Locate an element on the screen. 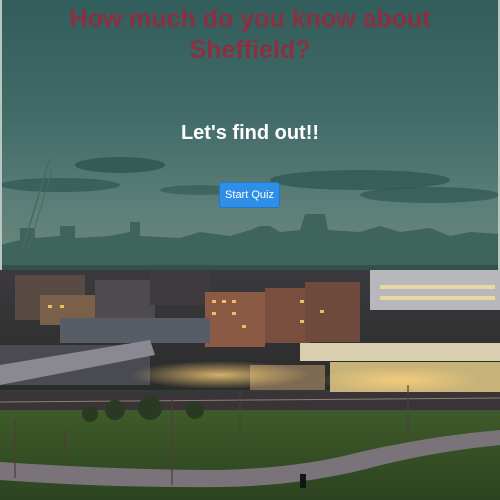 This screenshot has height=500, width=500. page-subtitle: Let's find out!! is located at coordinates (250, 133).